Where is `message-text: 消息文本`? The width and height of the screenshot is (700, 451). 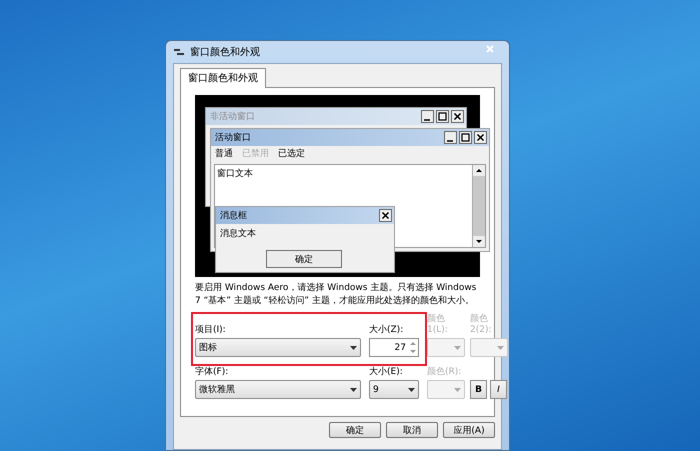
message-text: 消息文本 is located at coordinates (238, 234).